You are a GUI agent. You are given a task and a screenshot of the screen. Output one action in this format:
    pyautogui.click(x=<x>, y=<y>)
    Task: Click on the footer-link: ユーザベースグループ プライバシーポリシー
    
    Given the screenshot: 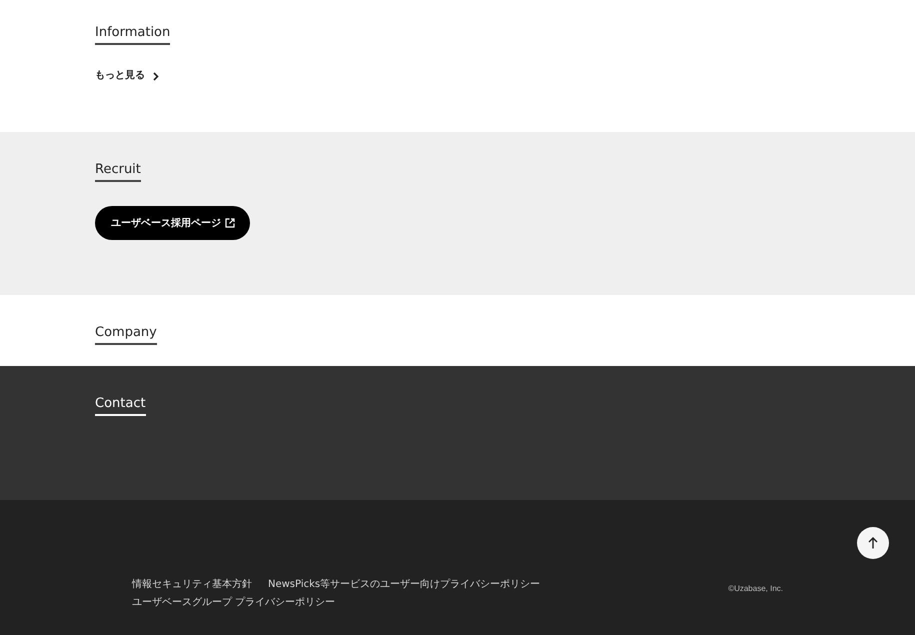 What is the action you would take?
    pyautogui.click(x=234, y=603)
    